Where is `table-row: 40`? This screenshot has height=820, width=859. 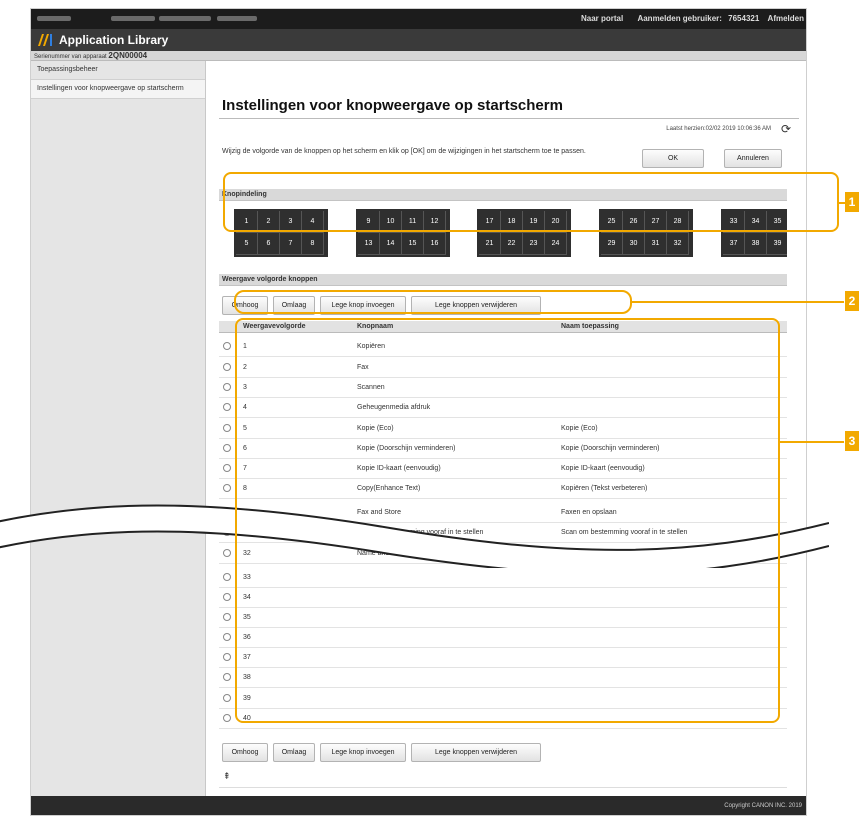 table-row: 40 is located at coordinates (503, 719).